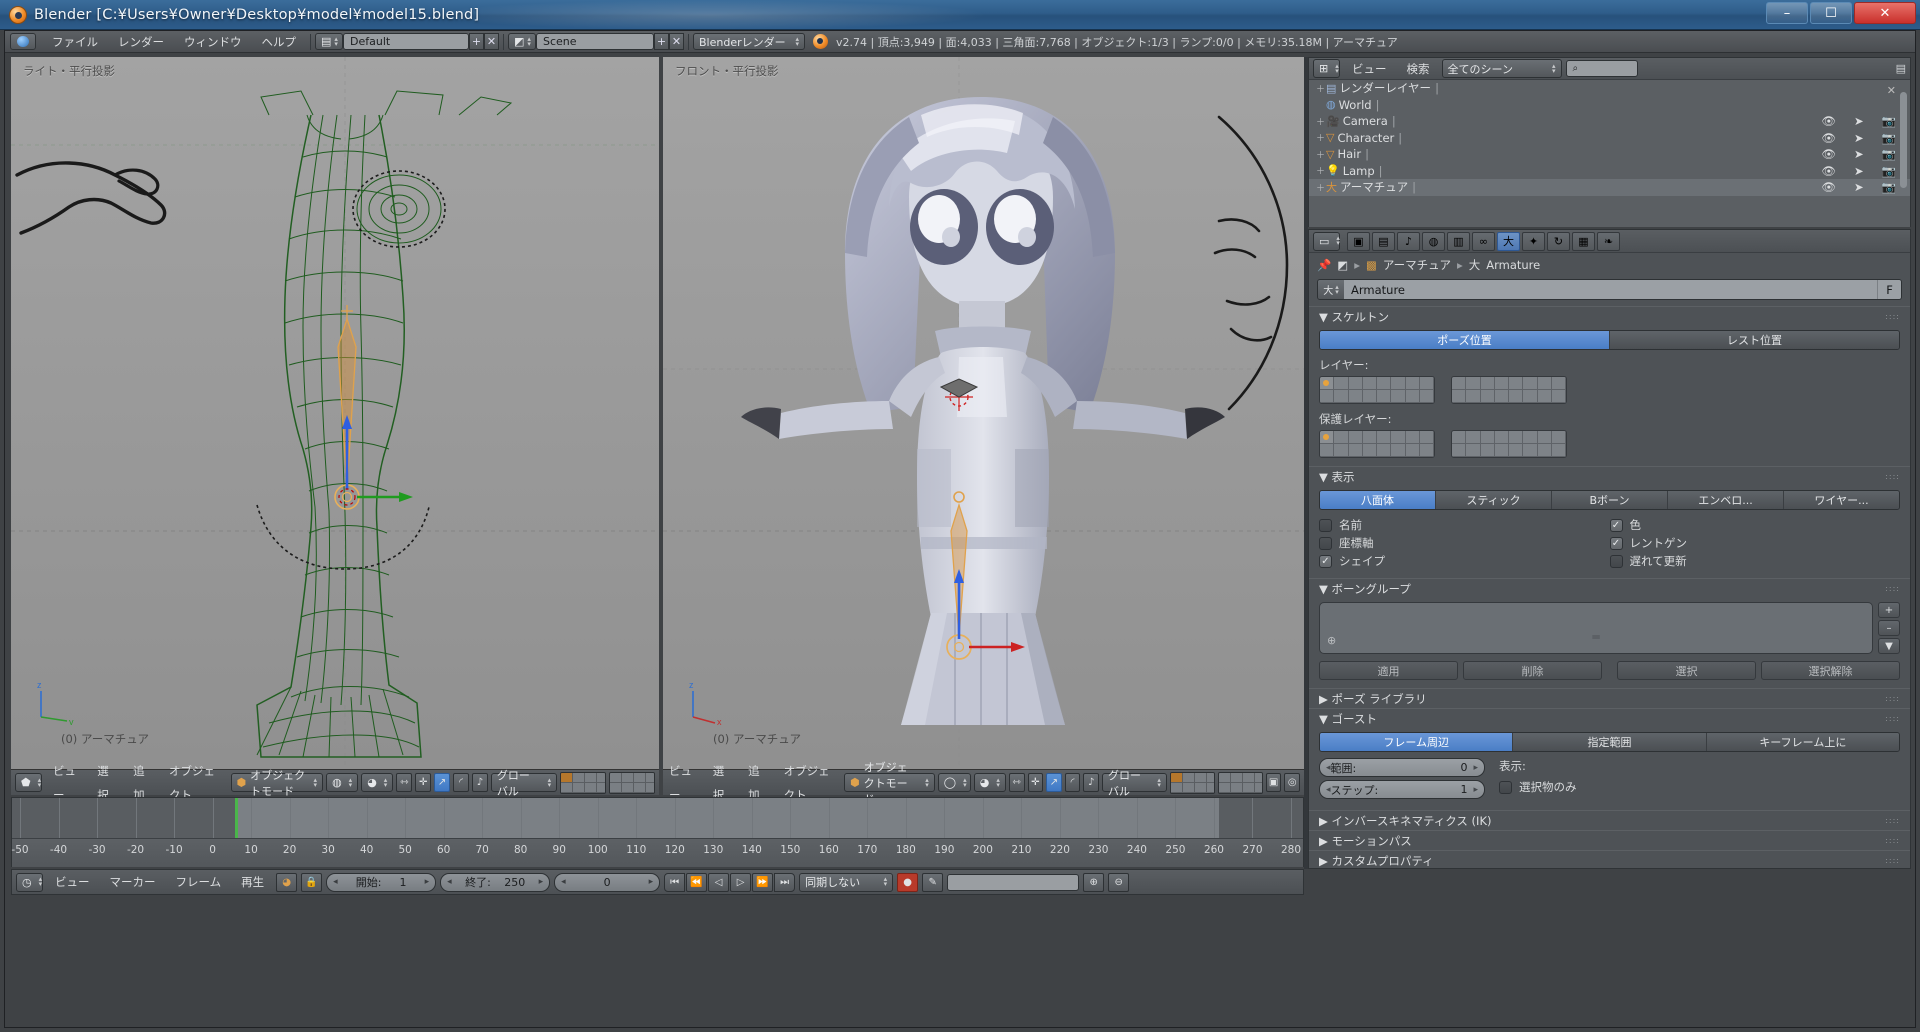 This screenshot has height=1032, width=1920. I want to click on outliner-menu-search: 検索, so click(1418, 69).